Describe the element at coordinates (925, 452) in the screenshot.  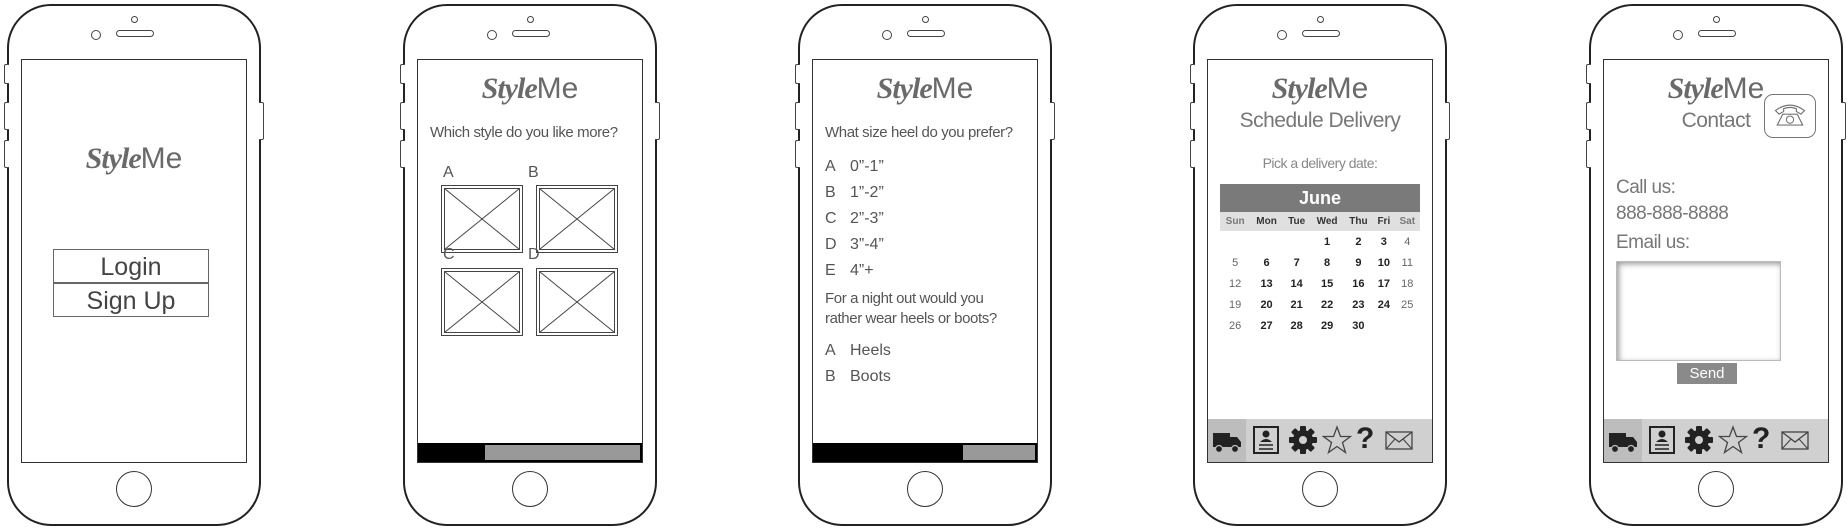
I see `quiz-progress-bar` at that location.